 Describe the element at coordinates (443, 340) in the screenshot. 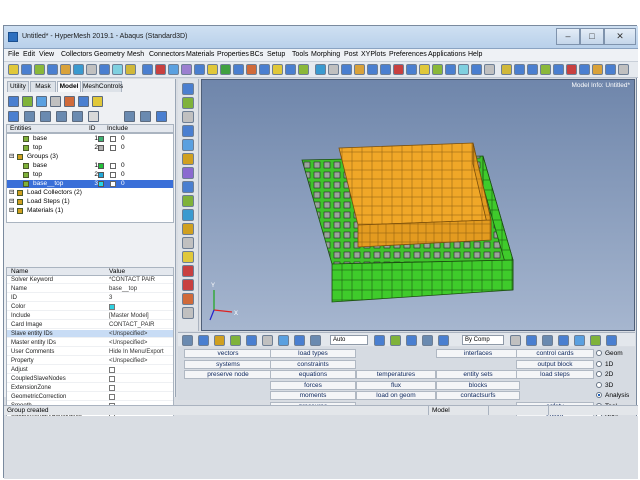

I see `display-tool-14-icon` at that location.